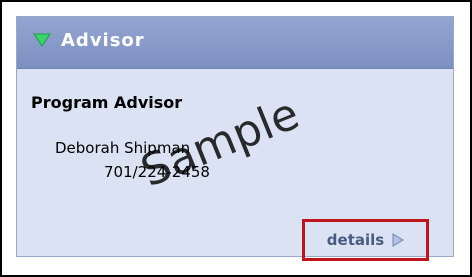 This screenshot has height=277, width=472. Describe the element at coordinates (398, 240) in the screenshot. I see `triangle-right-icon` at that location.